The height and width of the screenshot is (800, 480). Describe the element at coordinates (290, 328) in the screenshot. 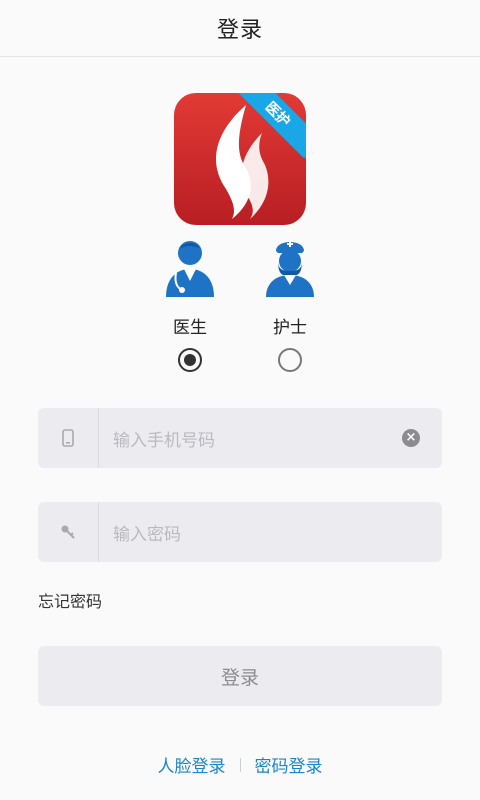

I see `role-nurse-label: 护士` at that location.